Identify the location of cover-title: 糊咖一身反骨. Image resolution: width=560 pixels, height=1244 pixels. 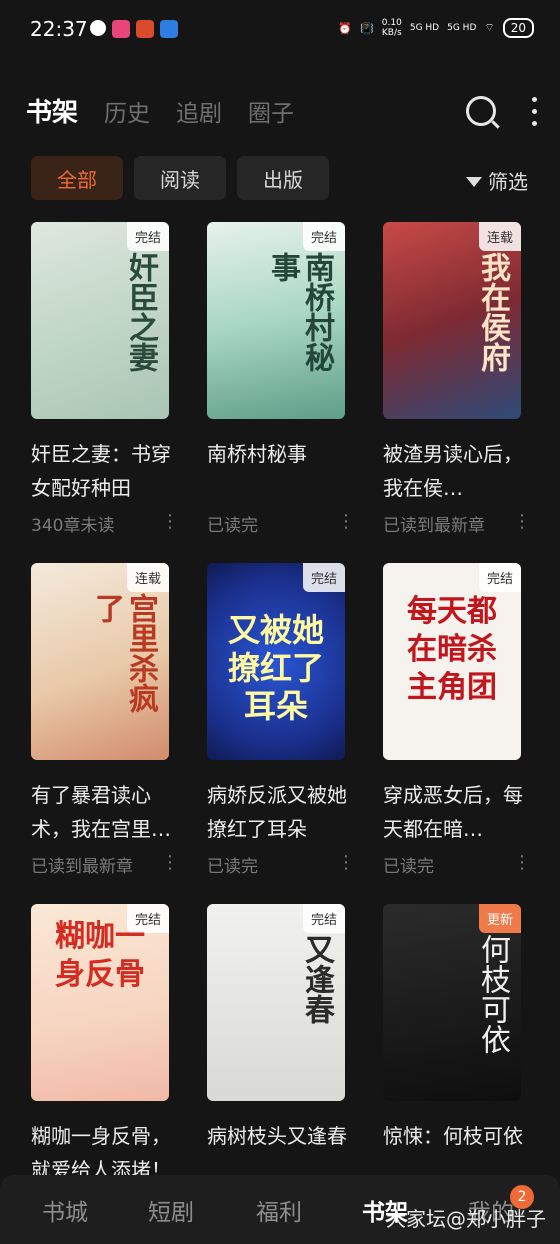
(100, 955).